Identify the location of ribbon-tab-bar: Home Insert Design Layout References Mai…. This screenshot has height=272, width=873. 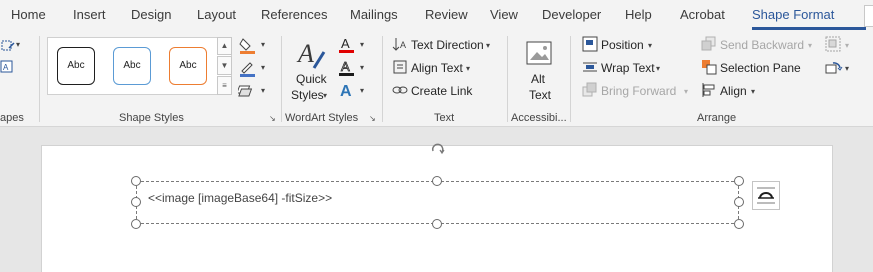
(436, 16).